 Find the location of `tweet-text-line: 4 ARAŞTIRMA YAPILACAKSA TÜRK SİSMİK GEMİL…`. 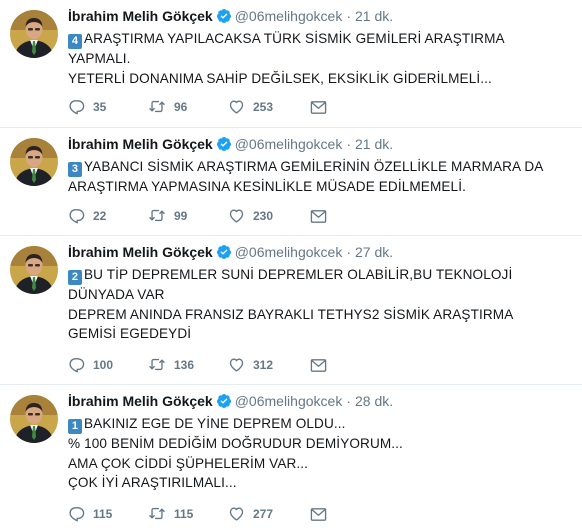

tweet-text-line: 4 ARAŞTIRMA YAPILACAKSA TÜRK SİSMİK GEMİL… is located at coordinates (320, 39).